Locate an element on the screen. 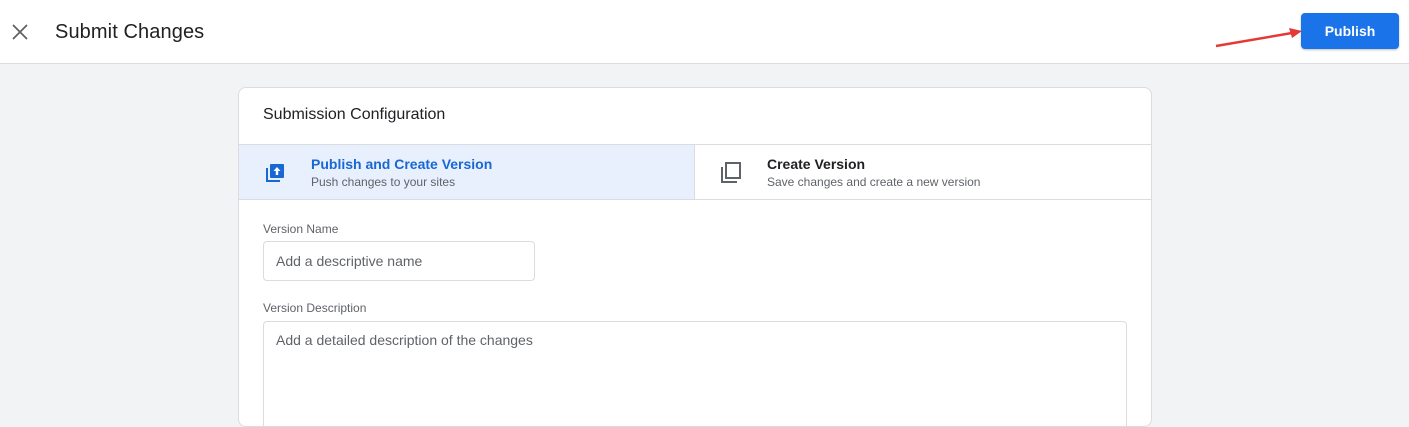 This screenshot has height=427, width=1409. close-icon is located at coordinates (20, 32).